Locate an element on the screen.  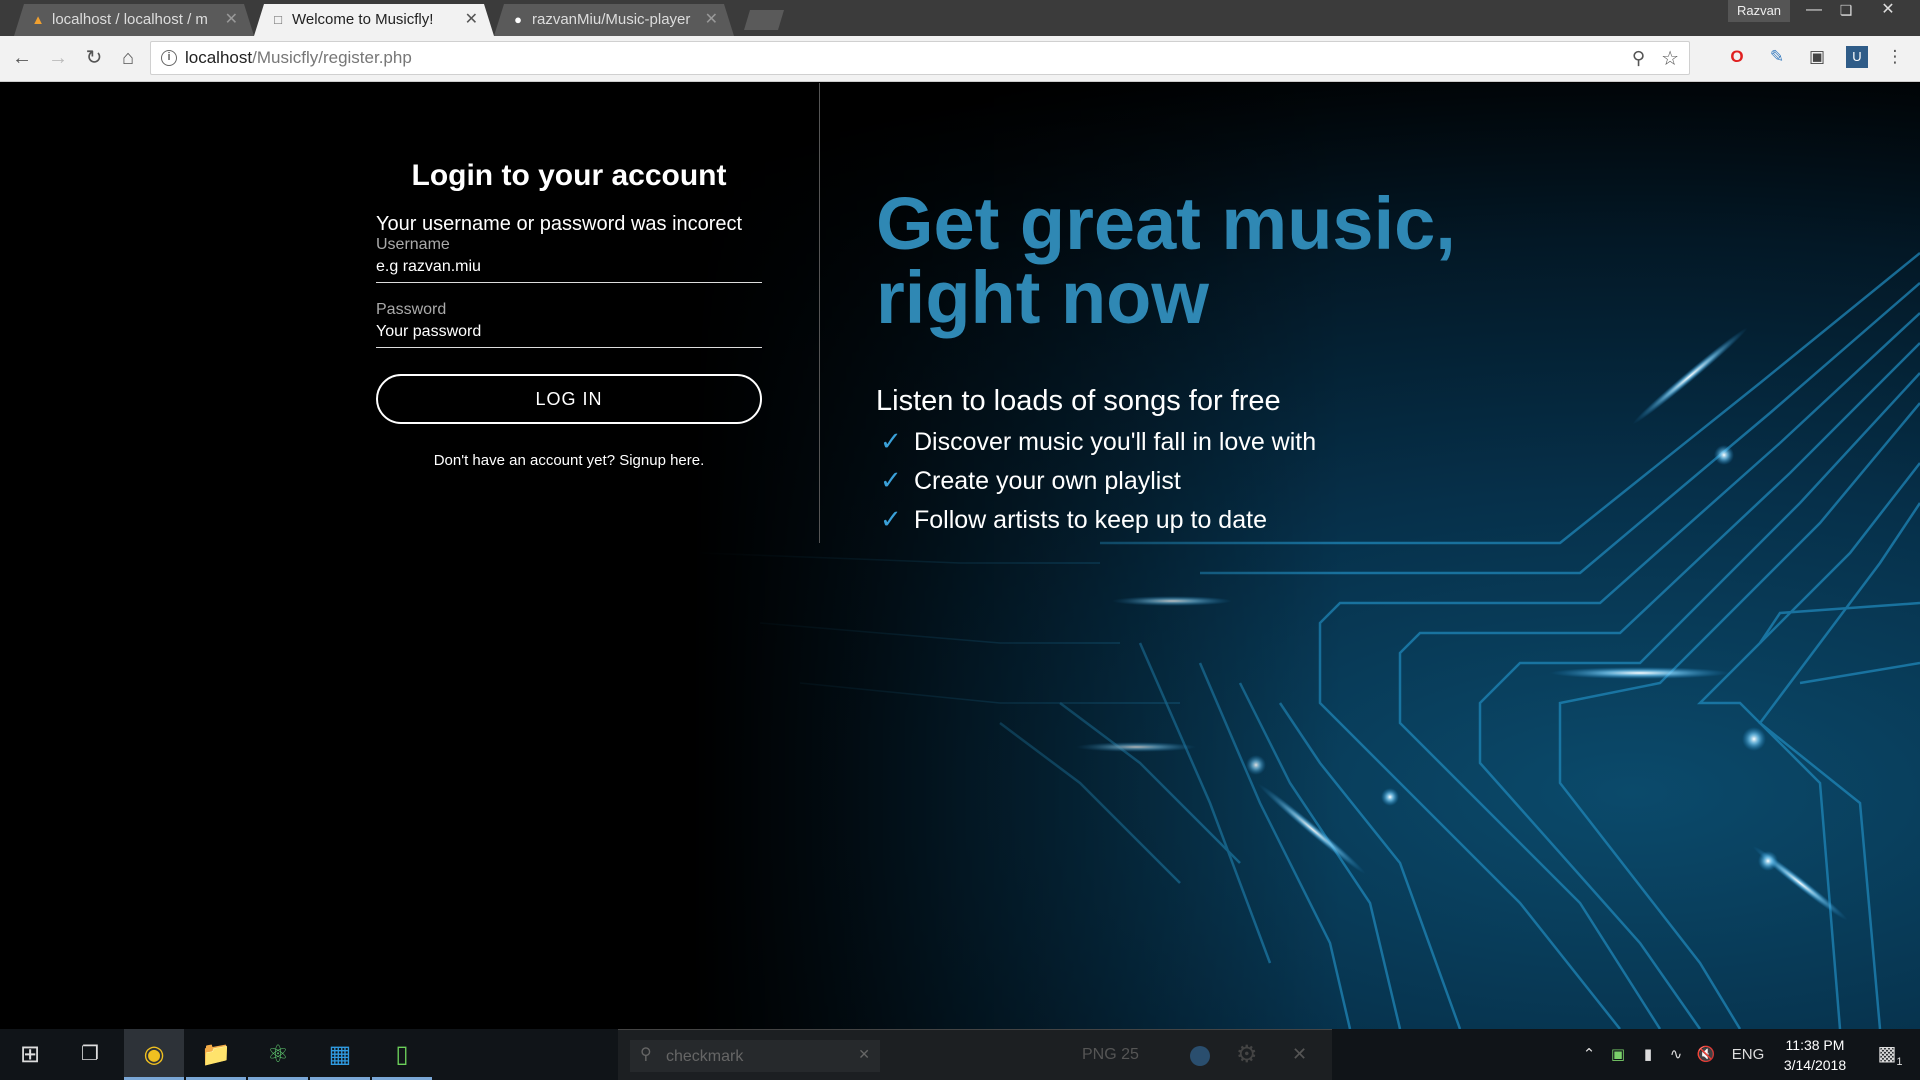
atom-icon: ⚛ is located at coordinates (278, 1054).